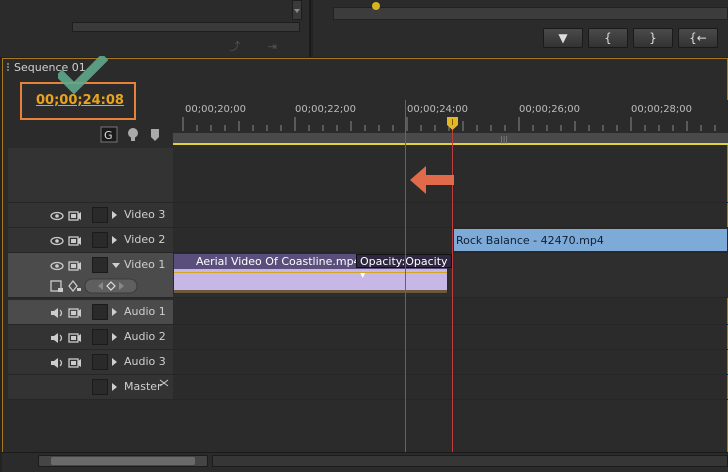  What do you see at coordinates (57, 286) in the screenshot?
I see `set-display-style-icon` at bounding box center [57, 286].